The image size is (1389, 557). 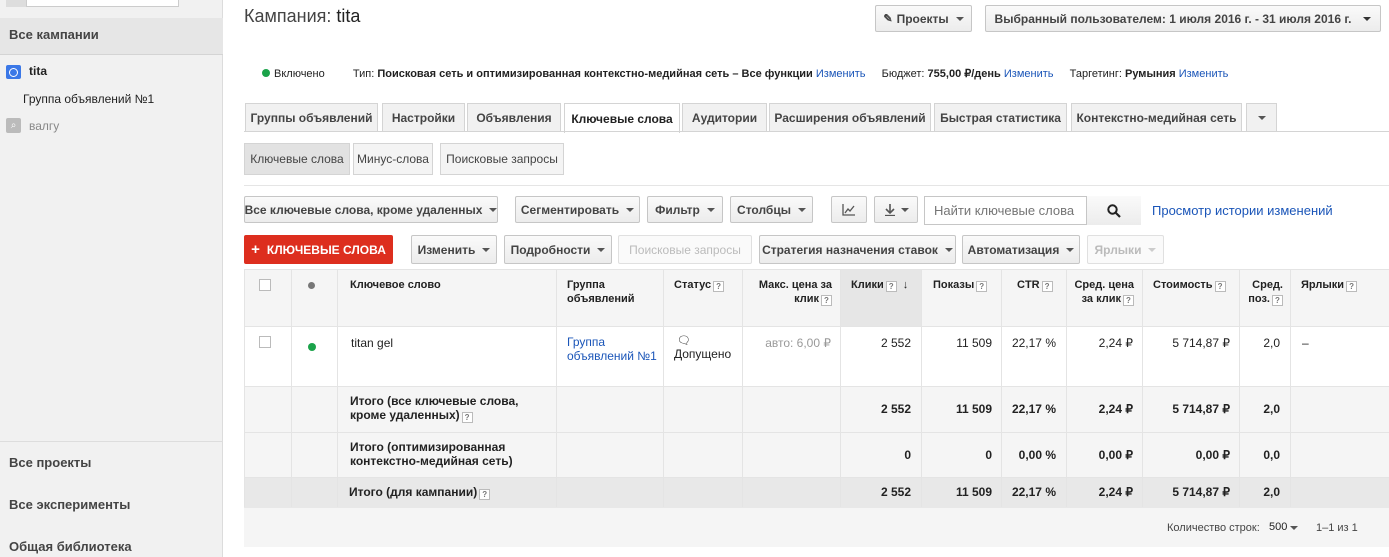 I want to click on sidebar-keyword-label: валгу, so click(x=44, y=126).